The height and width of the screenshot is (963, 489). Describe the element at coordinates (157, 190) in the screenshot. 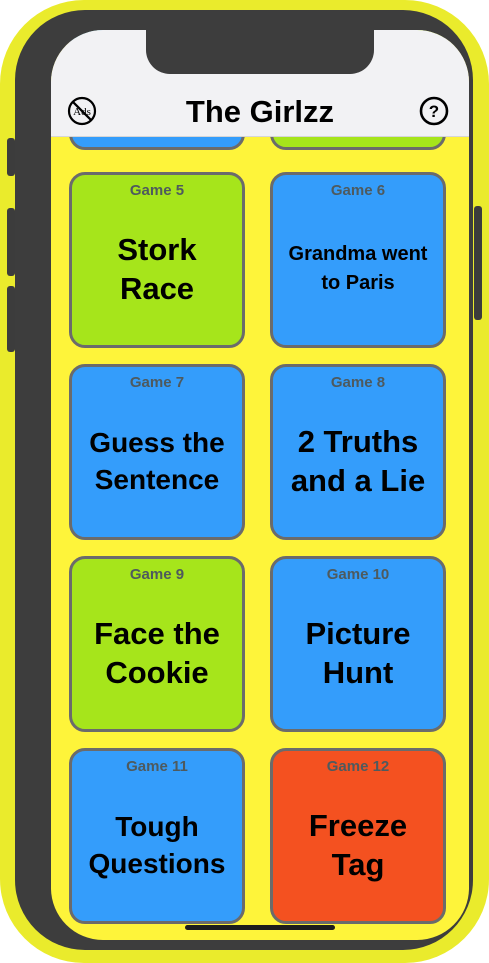

I see `game-number: Game 5` at that location.